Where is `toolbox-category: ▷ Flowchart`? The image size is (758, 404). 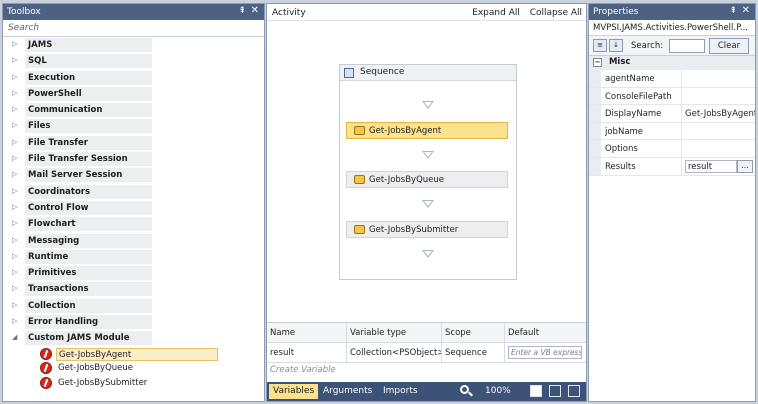
toolbox-category: ▷ Flowchart is located at coordinates (133, 224).